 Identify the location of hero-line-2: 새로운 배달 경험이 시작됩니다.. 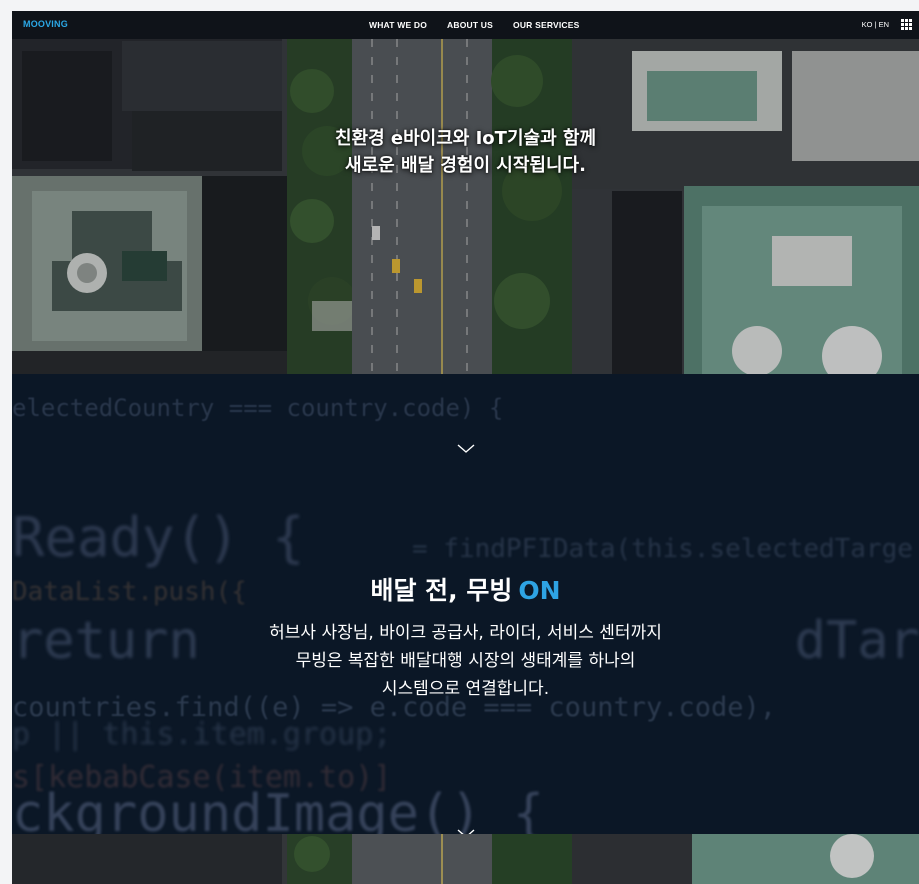
(465, 165).